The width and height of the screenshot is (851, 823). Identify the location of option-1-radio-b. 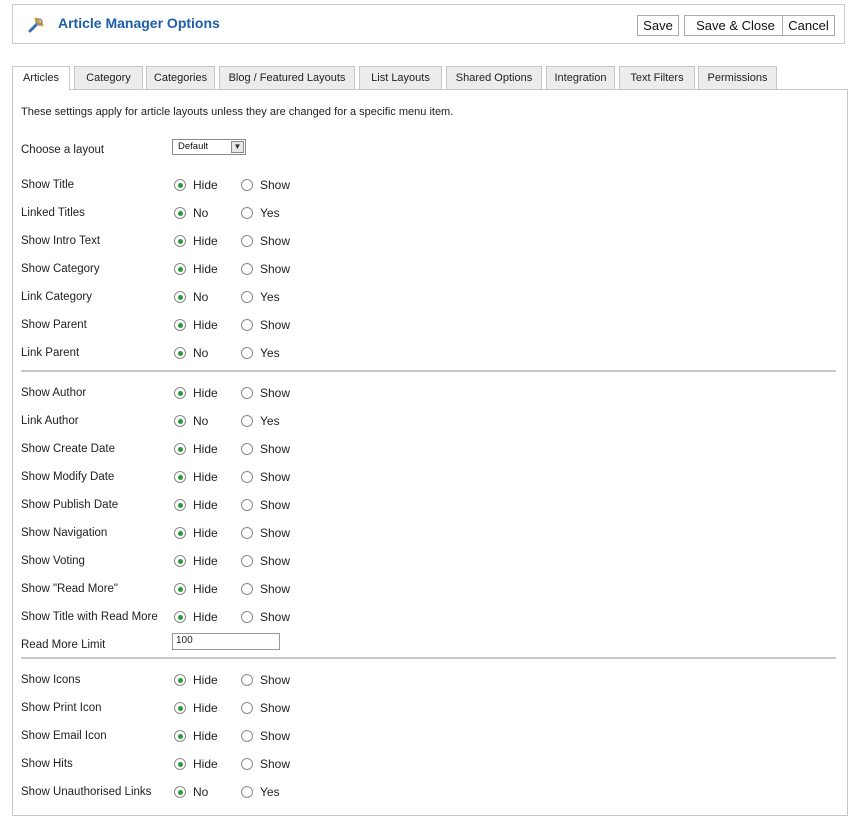
(247, 213).